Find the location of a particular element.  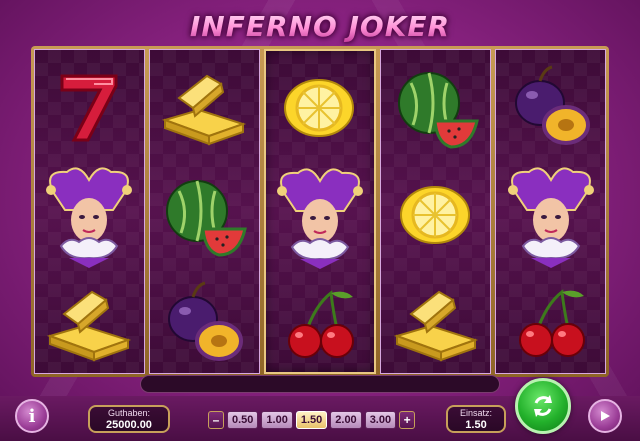

game-title: INFERNO JOKER is located at coordinates (320, 26).